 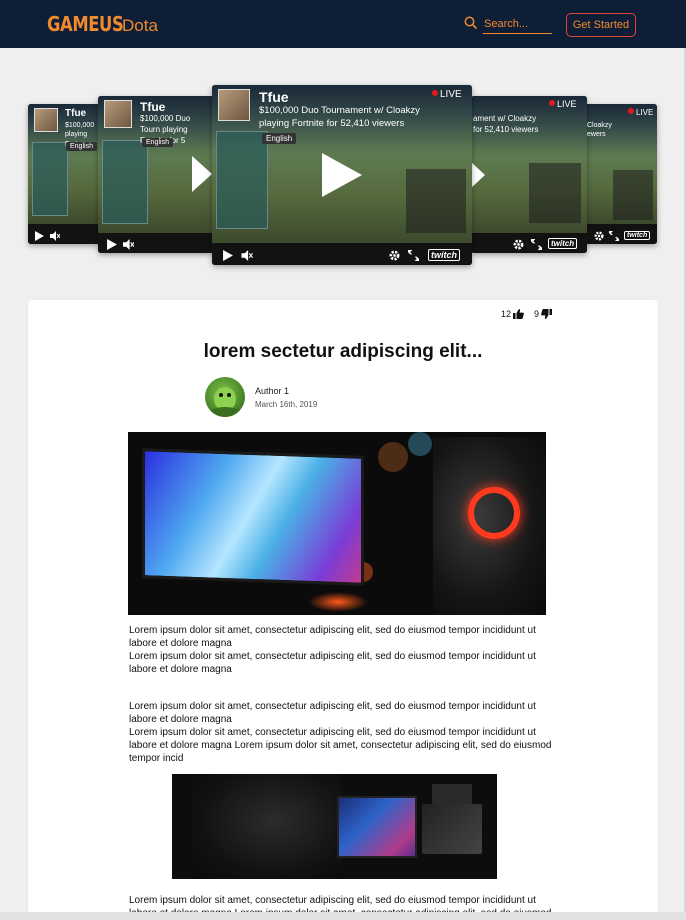 I want to click on like-control: 12, so click(x=512, y=314).